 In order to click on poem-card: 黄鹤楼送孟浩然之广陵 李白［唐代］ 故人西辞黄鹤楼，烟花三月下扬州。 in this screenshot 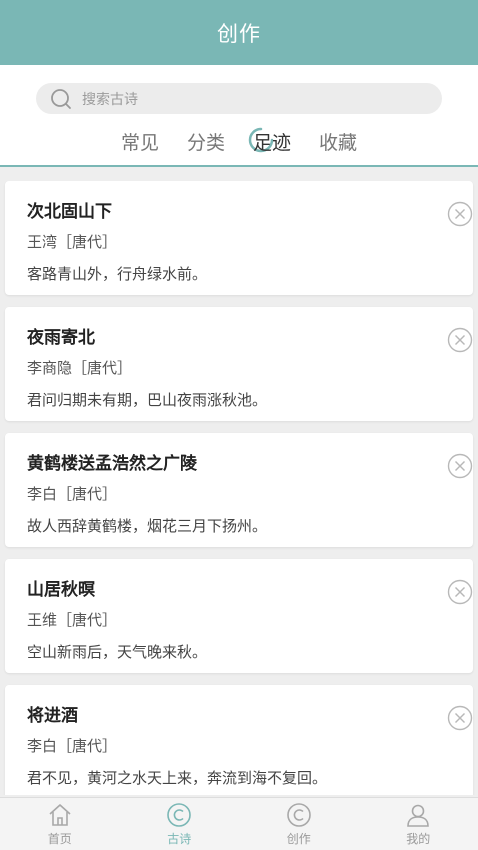, I will do `click(239, 490)`.